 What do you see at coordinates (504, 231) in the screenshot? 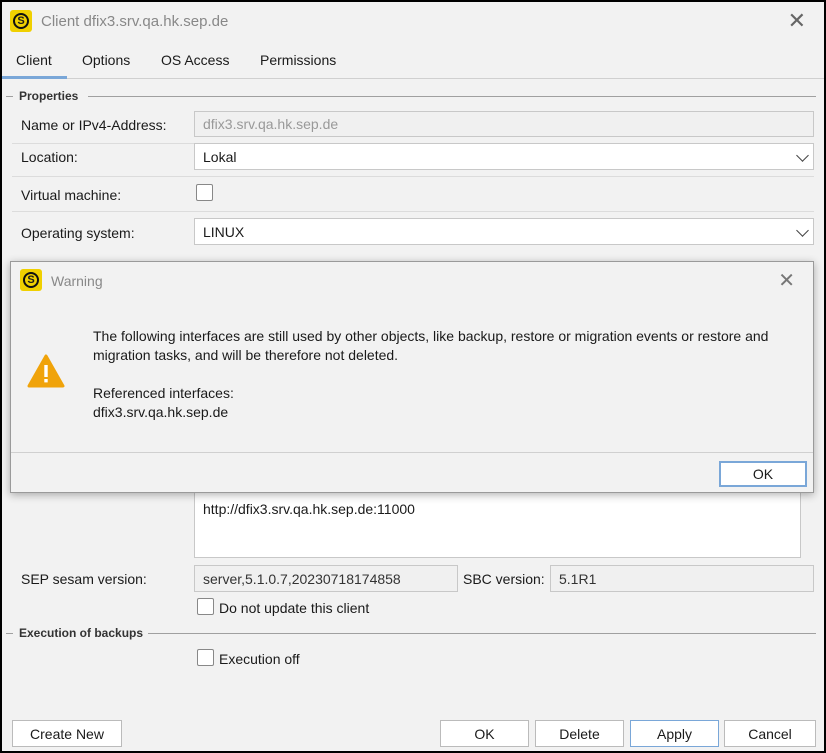
I see `os-select: LINUX` at bounding box center [504, 231].